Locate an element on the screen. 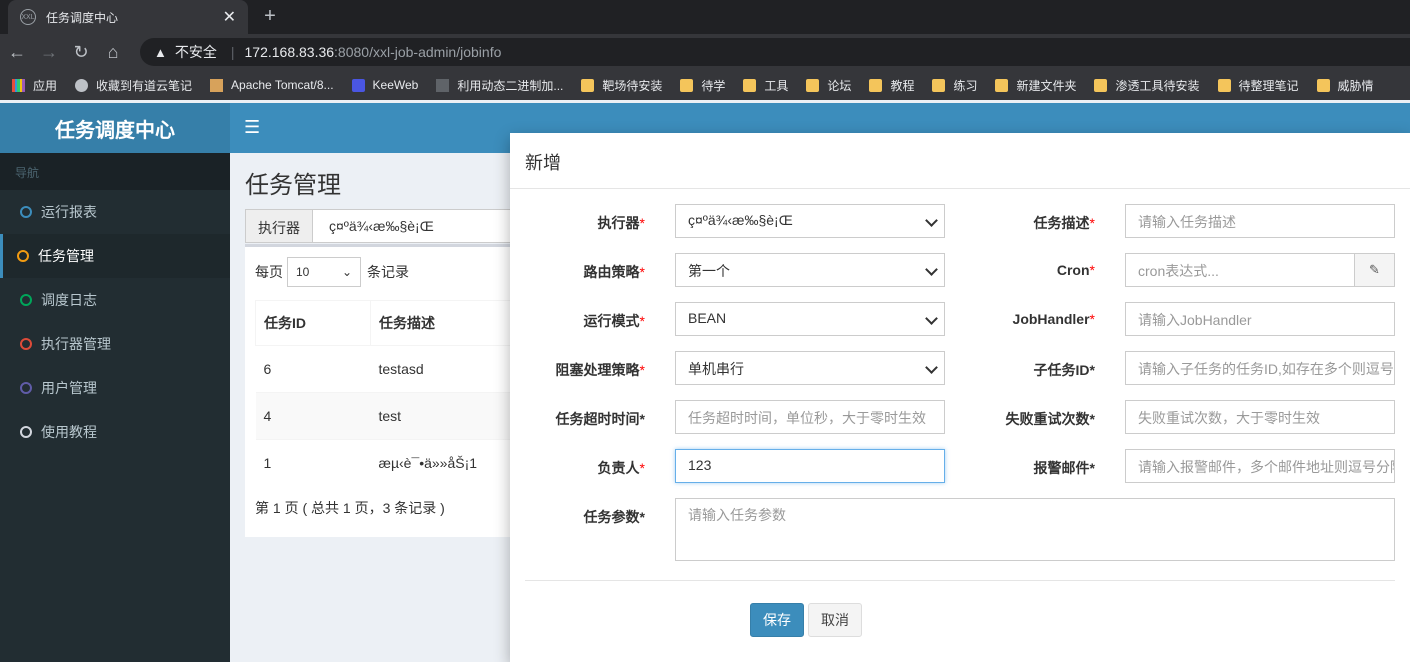 This screenshot has width=1410, height=662. child-job-label: 子任务ID* is located at coordinates (1064, 370).